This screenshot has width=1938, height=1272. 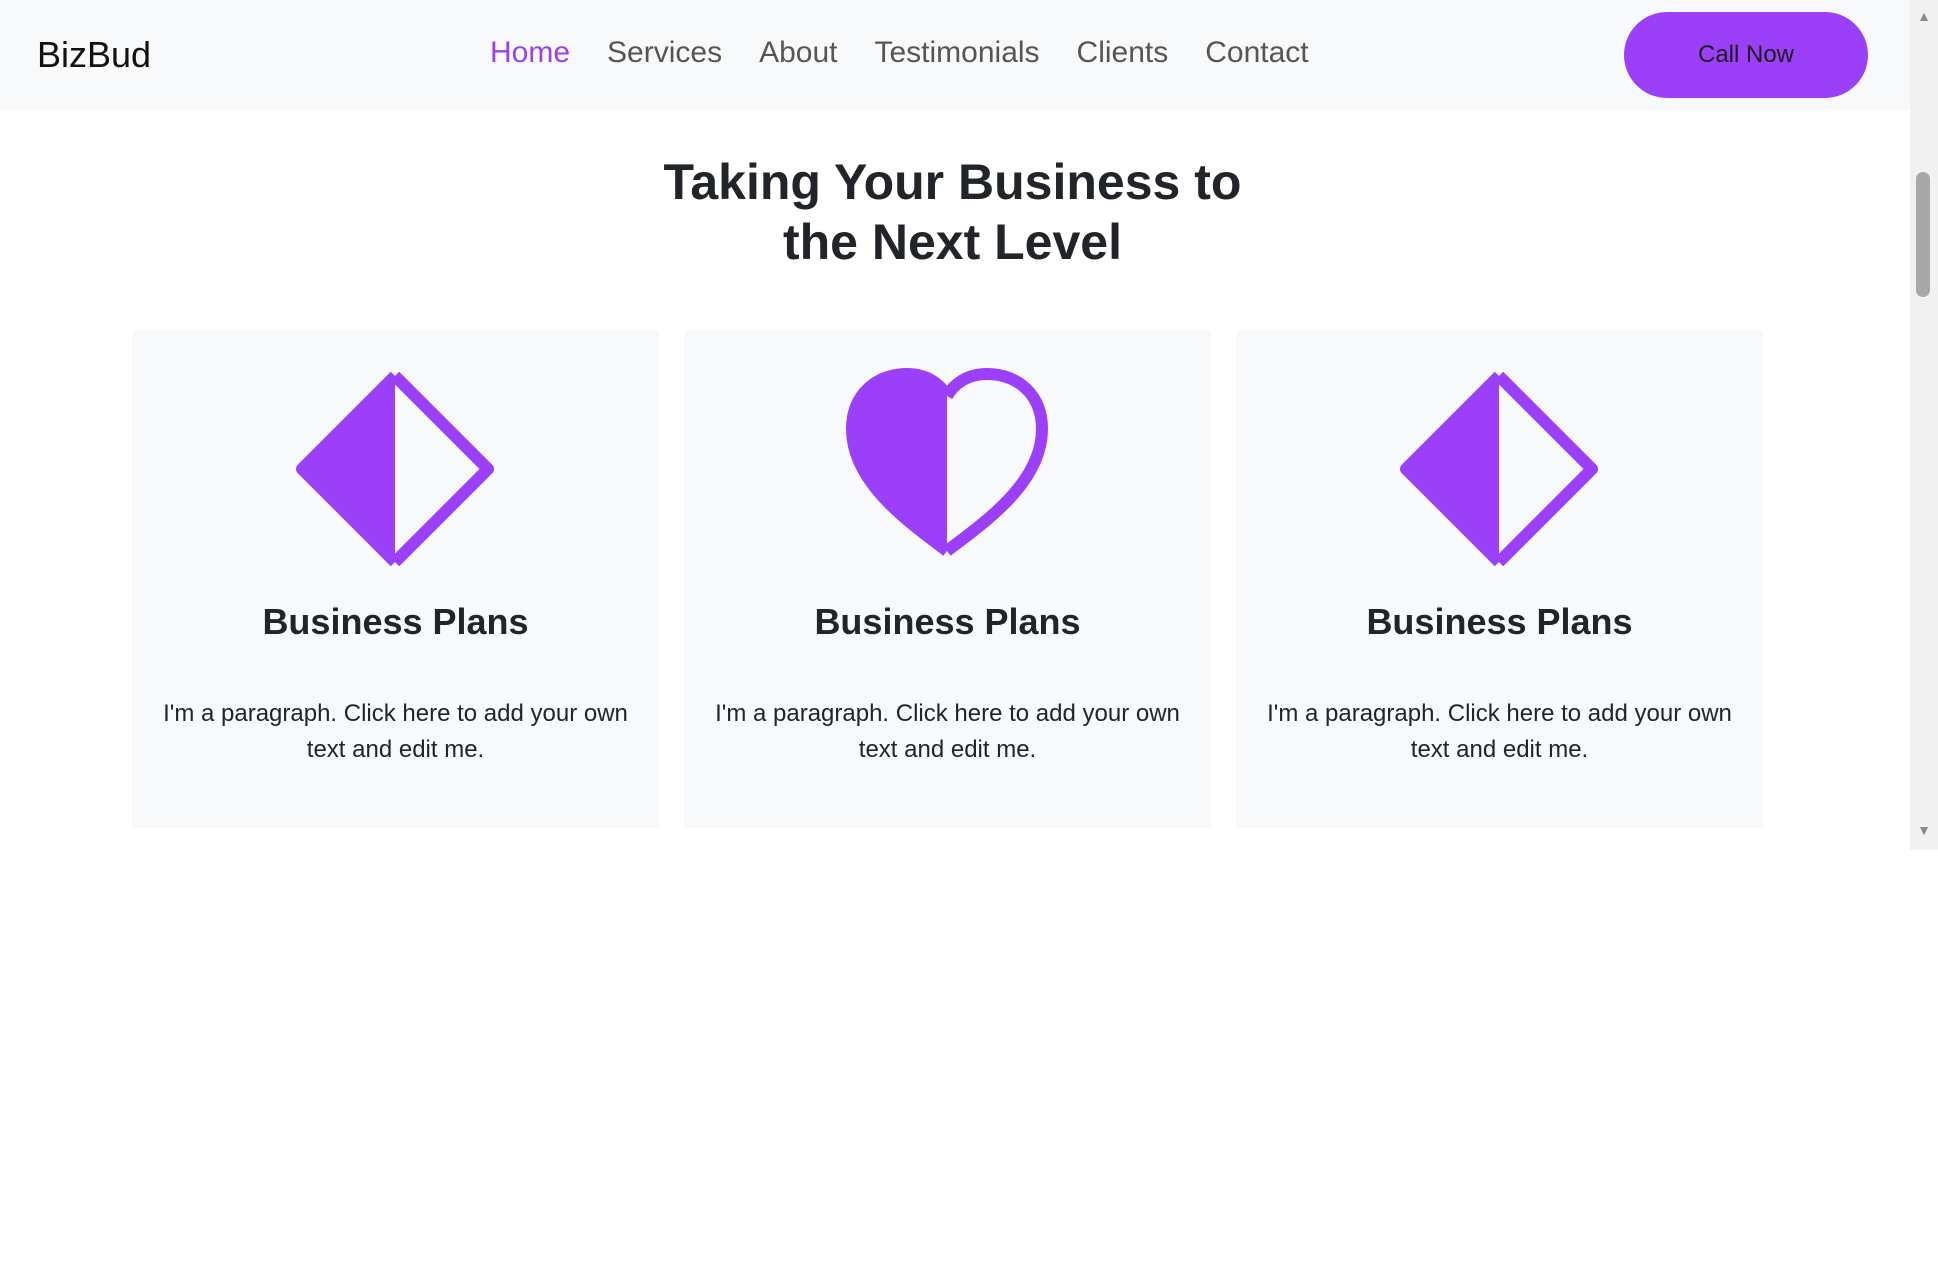 I want to click on nav-link-contact: Contact, so click(x=1256, y=53).